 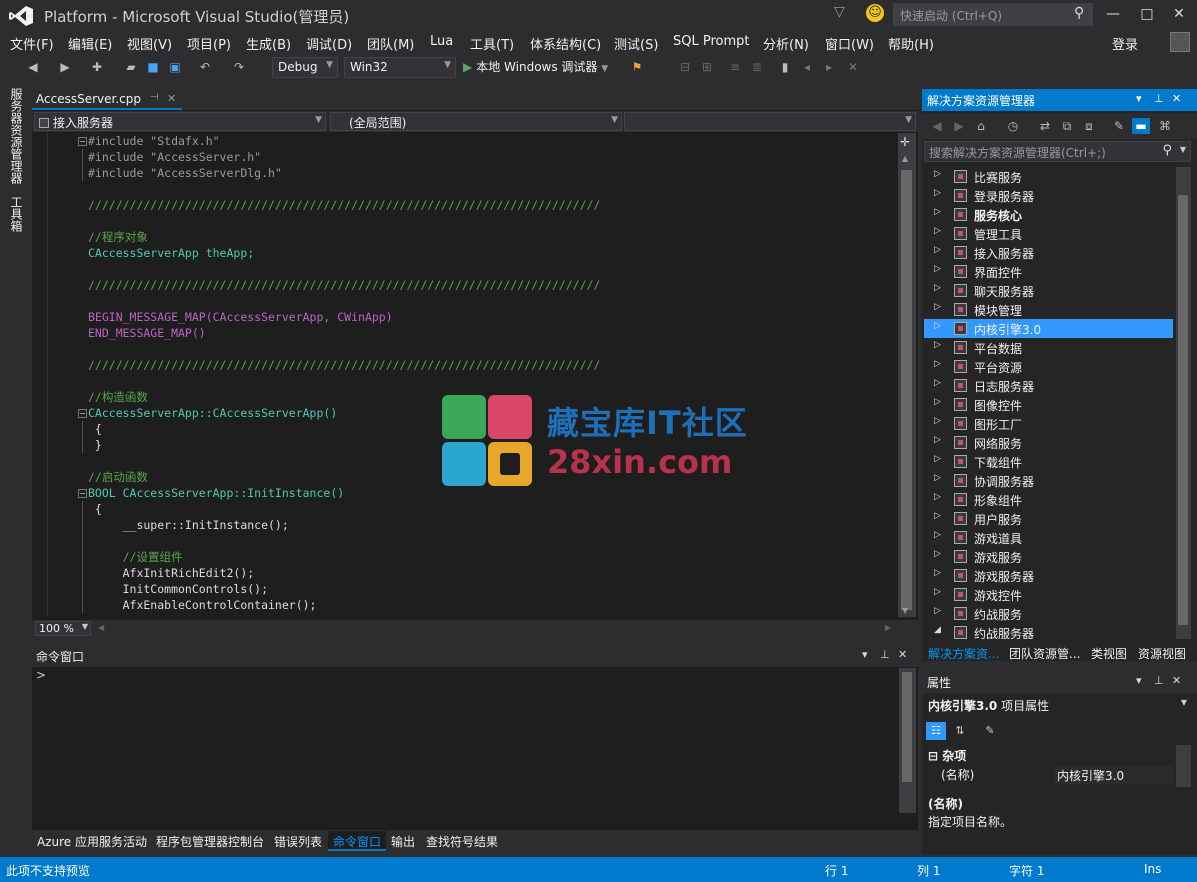 What do you see at coordinates (205, 67) in the screenshot?
I see `undo-icon: ↶` at bounding box center [205, 67].